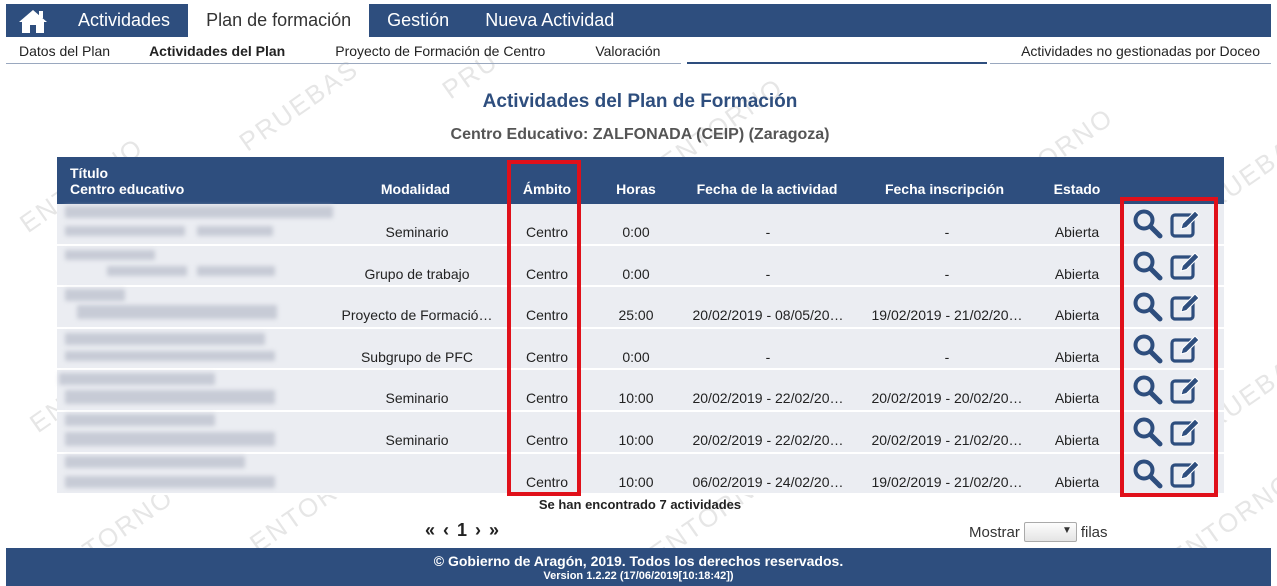 This screenshot has height=586, width=1277. I want to click on pagination: « ‹ 1 › », so click(462, 530).